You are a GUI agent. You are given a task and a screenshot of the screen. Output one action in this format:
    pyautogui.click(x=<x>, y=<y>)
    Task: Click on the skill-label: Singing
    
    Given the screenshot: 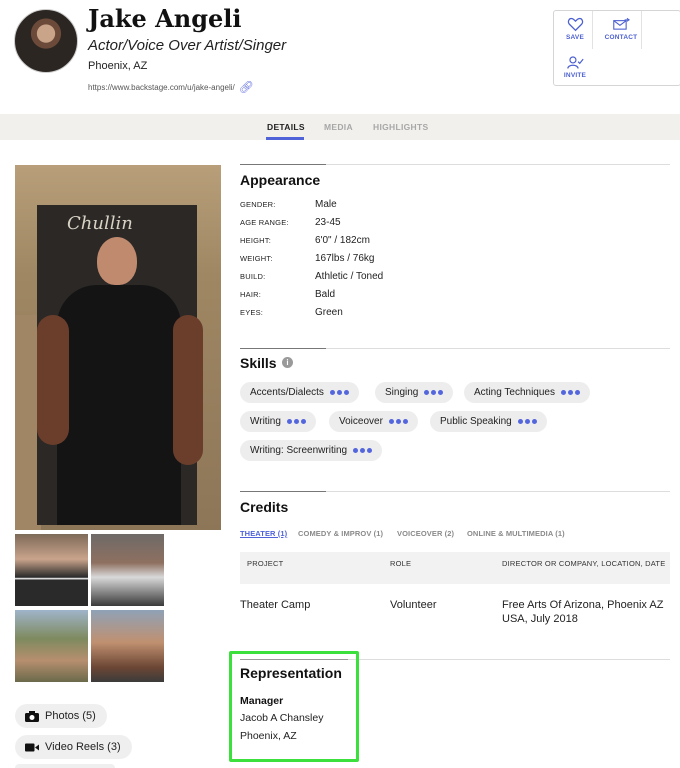 What is the action you would take?
    pyautogui.click(x=402, y=392)
    